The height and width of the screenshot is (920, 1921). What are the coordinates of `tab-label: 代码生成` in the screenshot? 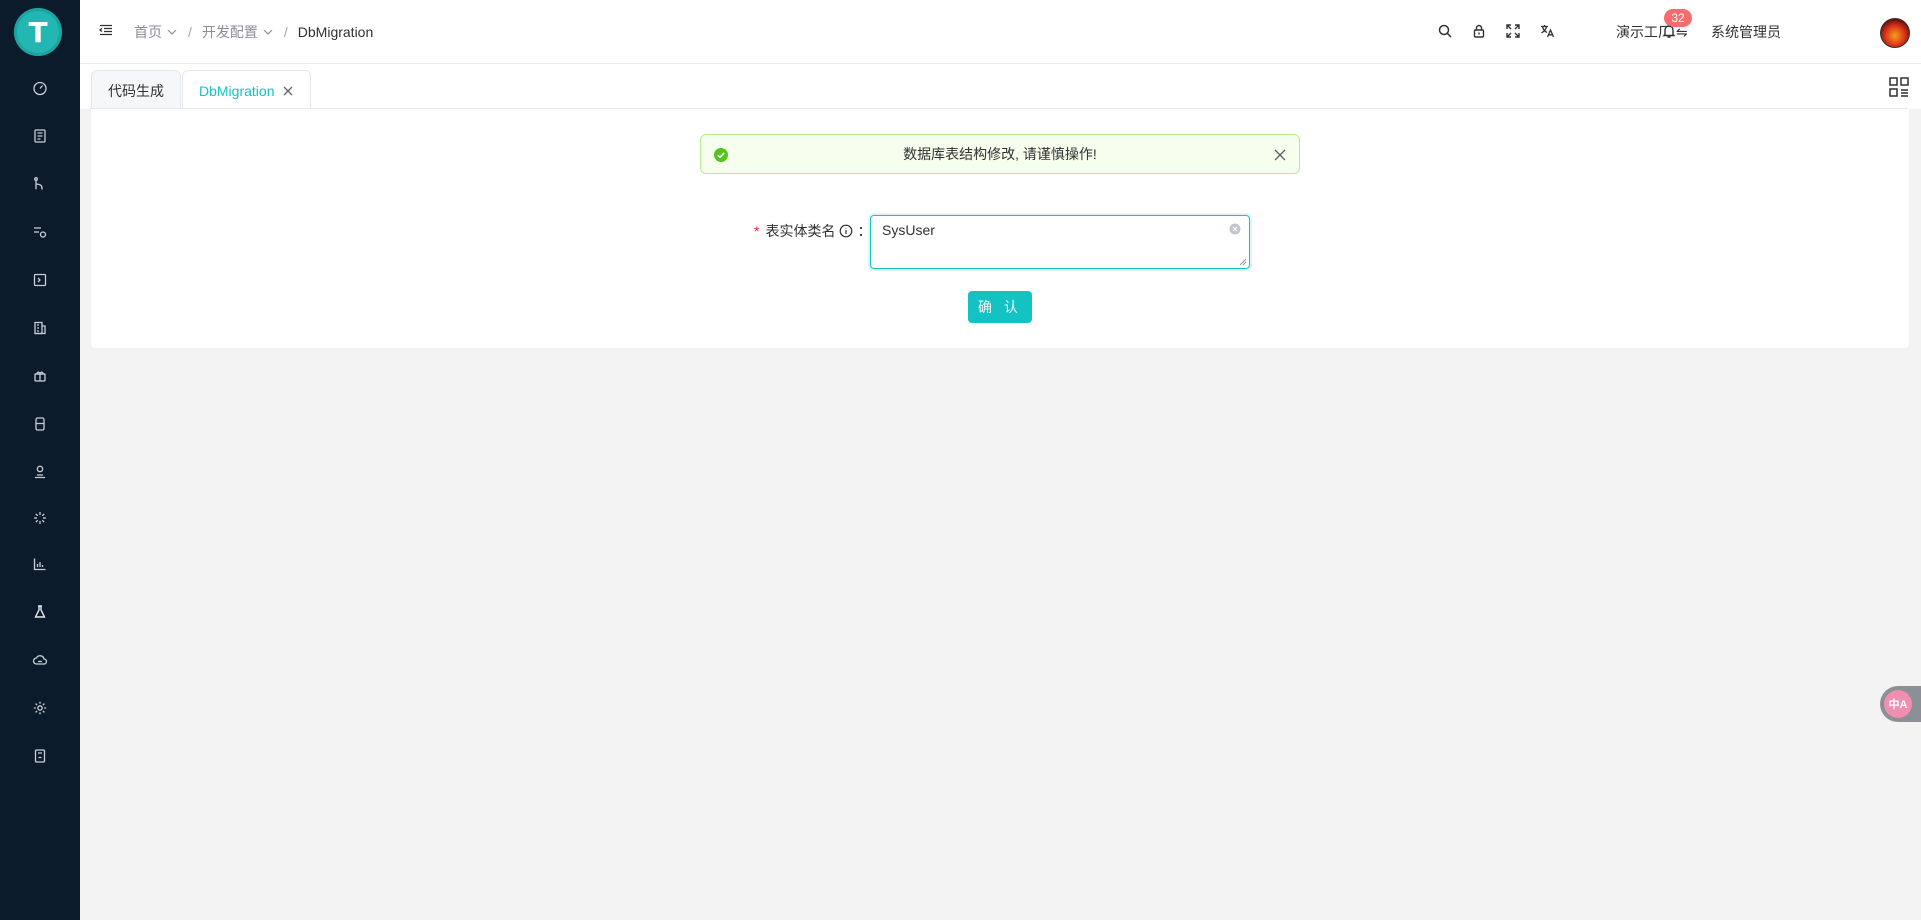 It's located at (136, 90).